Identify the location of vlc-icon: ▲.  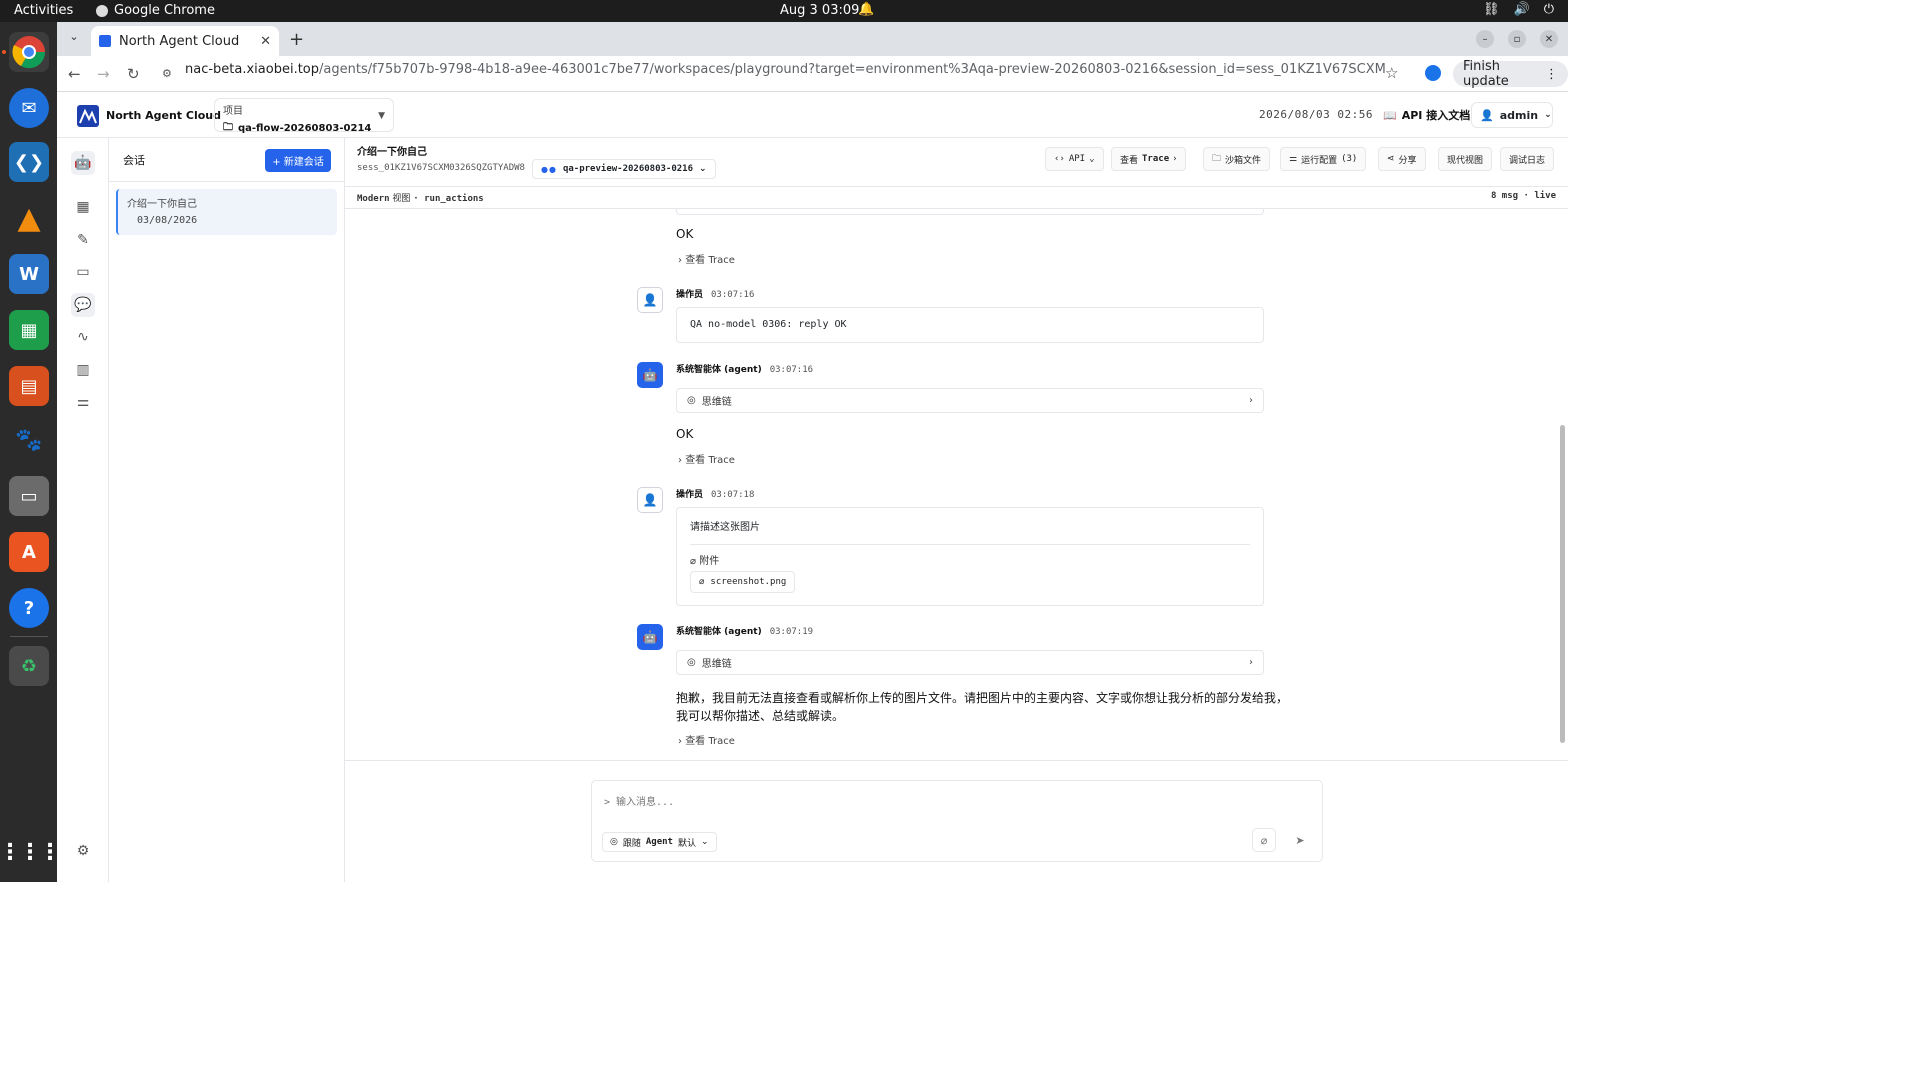
(29, 218).